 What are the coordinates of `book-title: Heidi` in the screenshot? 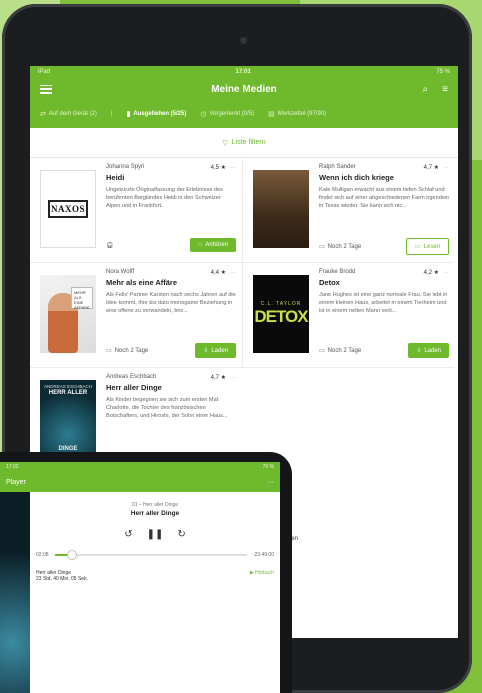 It's located at (115, 177).